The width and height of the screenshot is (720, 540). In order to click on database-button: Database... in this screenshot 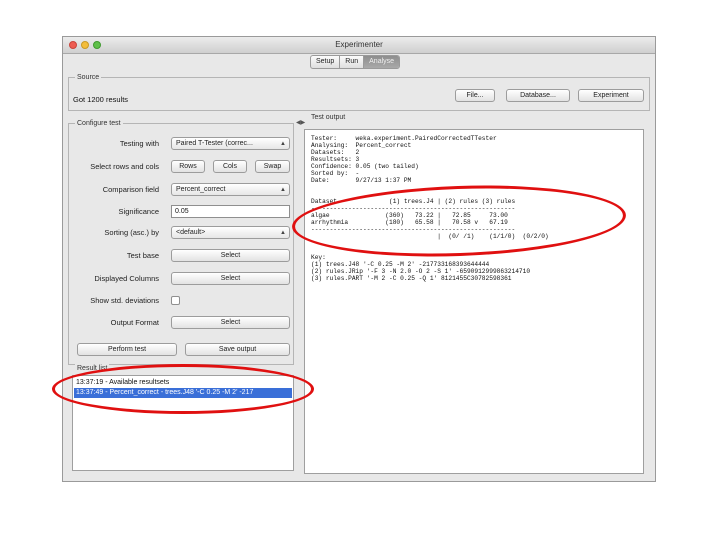, I will do `click(538, 95)`.